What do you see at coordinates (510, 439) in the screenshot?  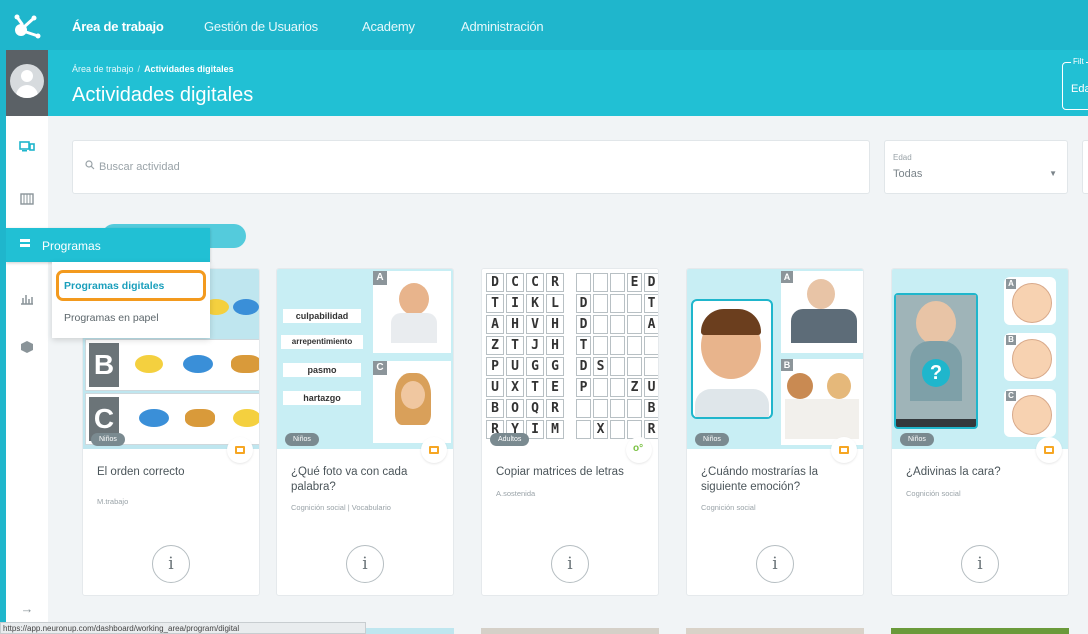 I see `card-tag: Adultos` at bounding box center [510, 439].